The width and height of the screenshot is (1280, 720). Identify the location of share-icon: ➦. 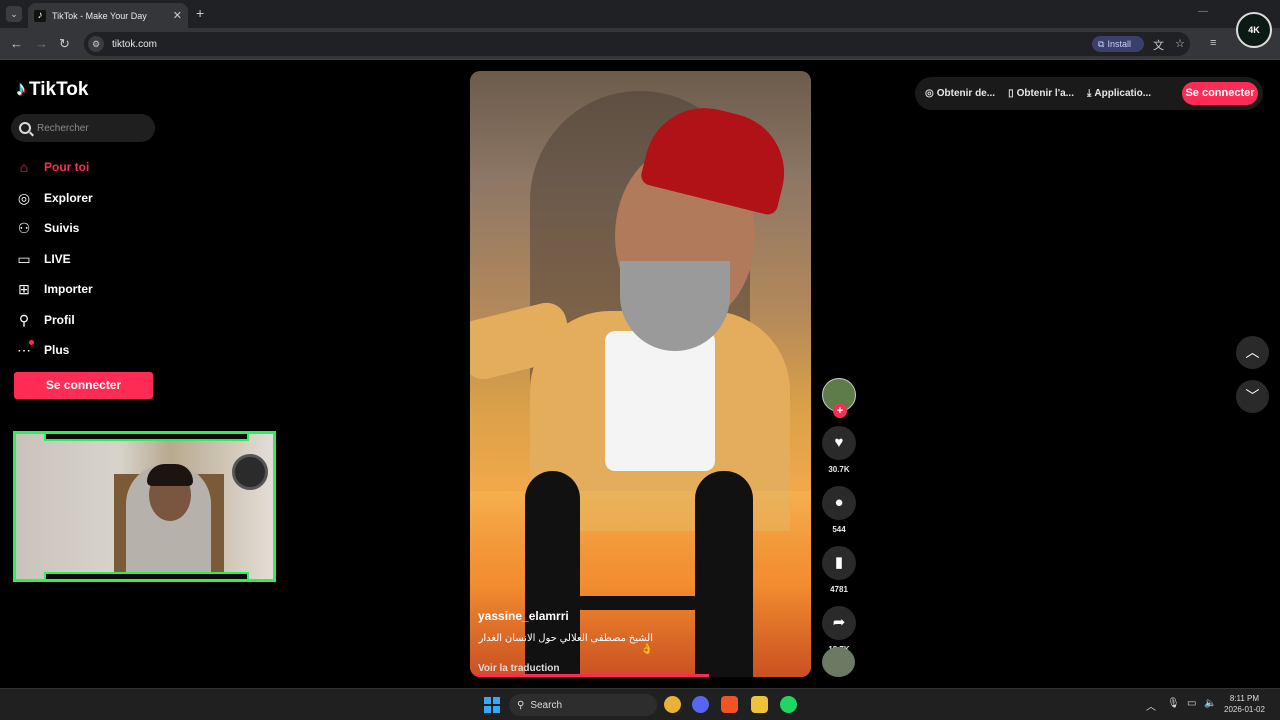
(839, 623).